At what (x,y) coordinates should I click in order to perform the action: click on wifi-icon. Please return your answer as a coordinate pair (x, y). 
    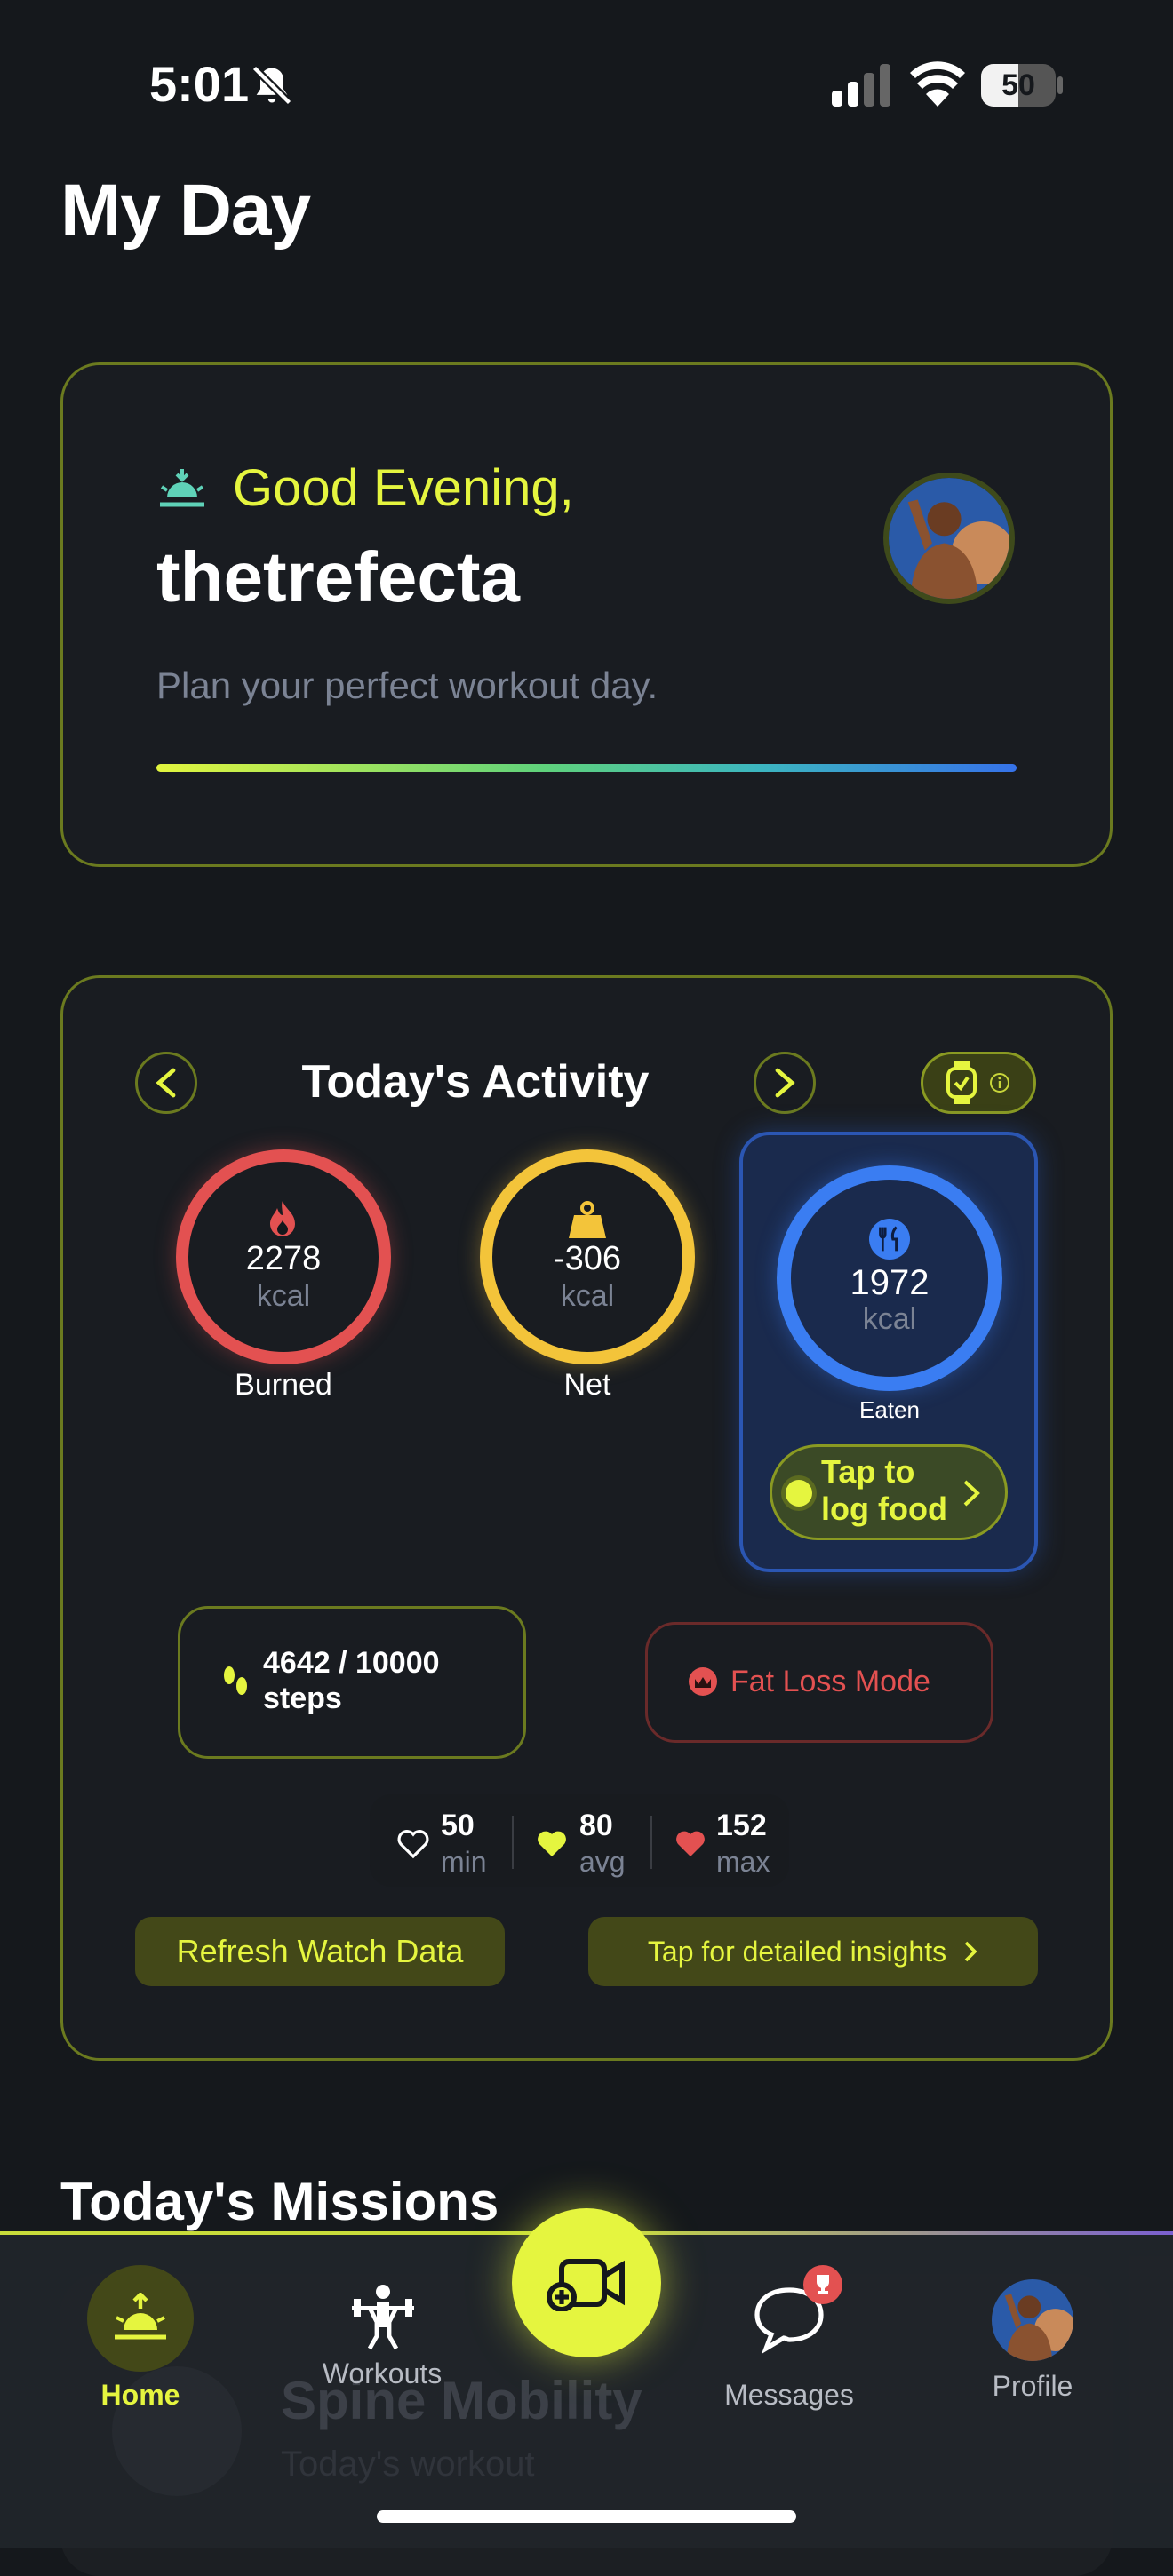
    Looking at the image, I should click on (938, 84).